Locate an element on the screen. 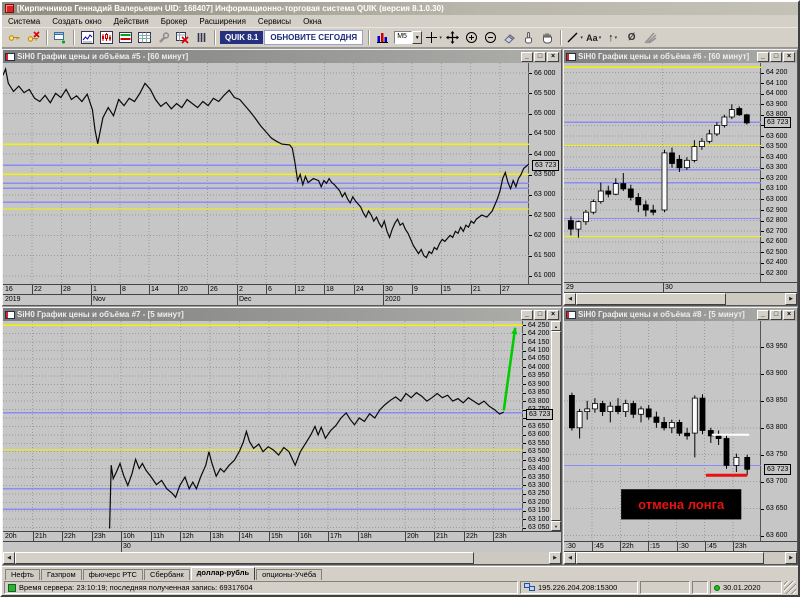 The width and height of the screenshot is (800, 597). tab-Сбербанк: Сбербанк is located at coordinates (166, 574).